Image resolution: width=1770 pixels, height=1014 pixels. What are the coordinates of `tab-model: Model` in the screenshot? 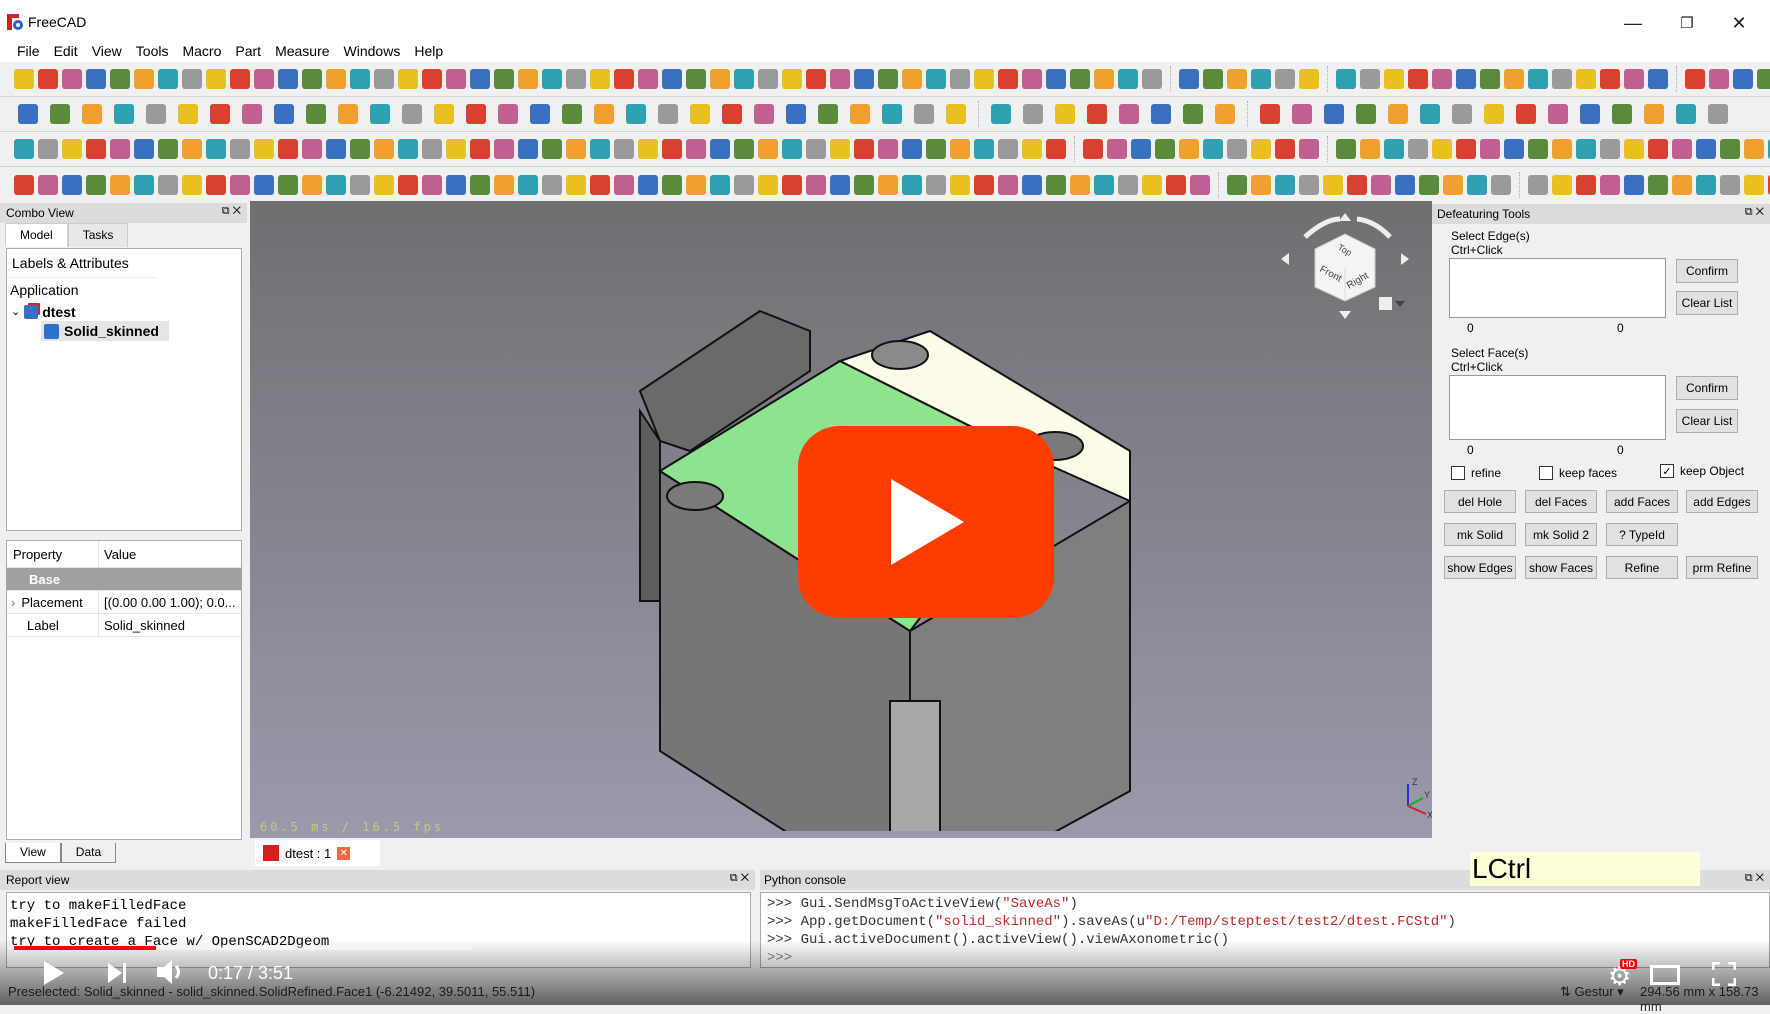 It's located at (36, 235).